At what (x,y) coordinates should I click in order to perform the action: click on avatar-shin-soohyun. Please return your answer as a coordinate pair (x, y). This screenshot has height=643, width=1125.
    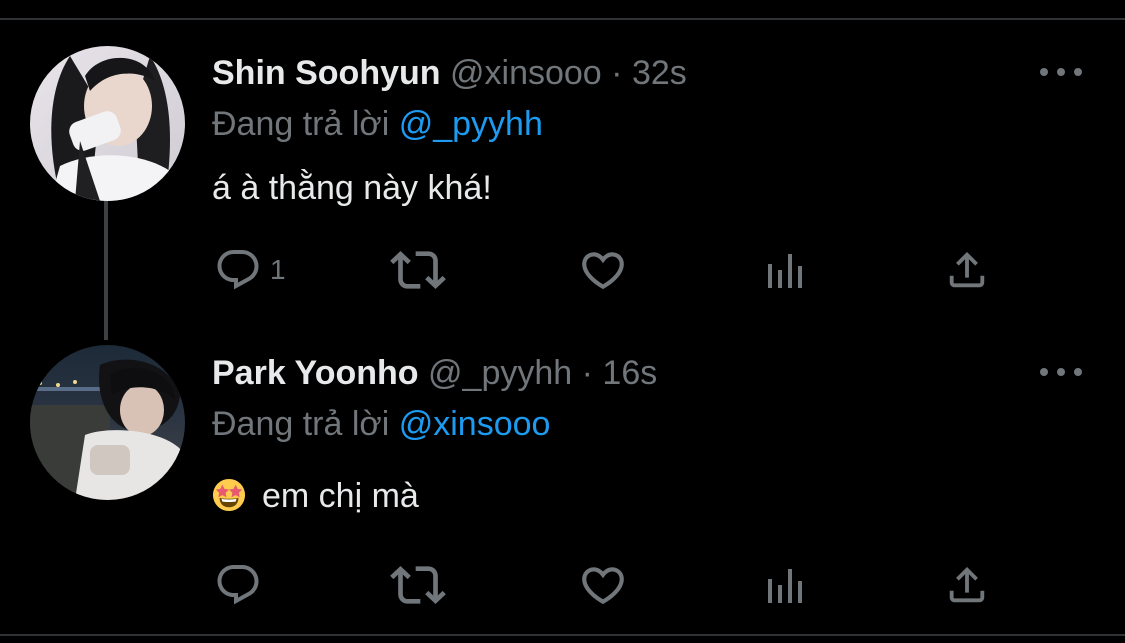
    Looking at the image, I should click on (107, 123).